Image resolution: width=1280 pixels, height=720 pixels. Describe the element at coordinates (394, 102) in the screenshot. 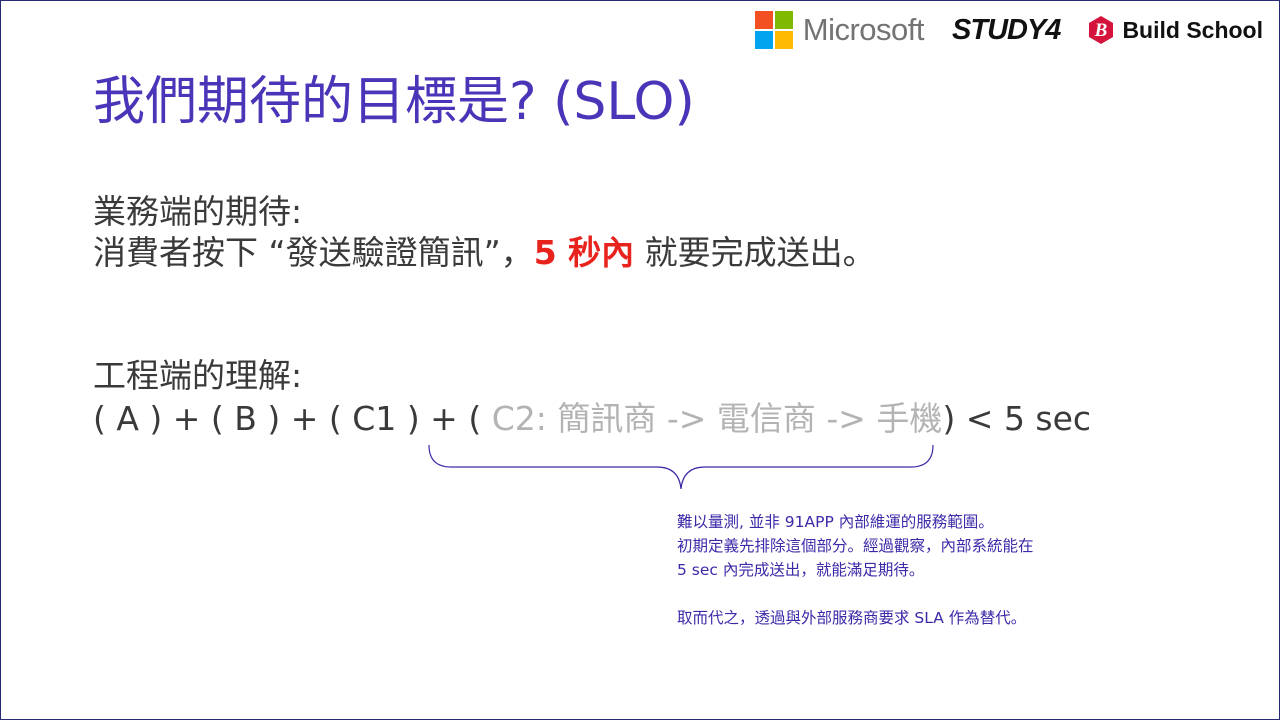

I see `slide-title: 我們期待的目標是? (SLO)` at that location.